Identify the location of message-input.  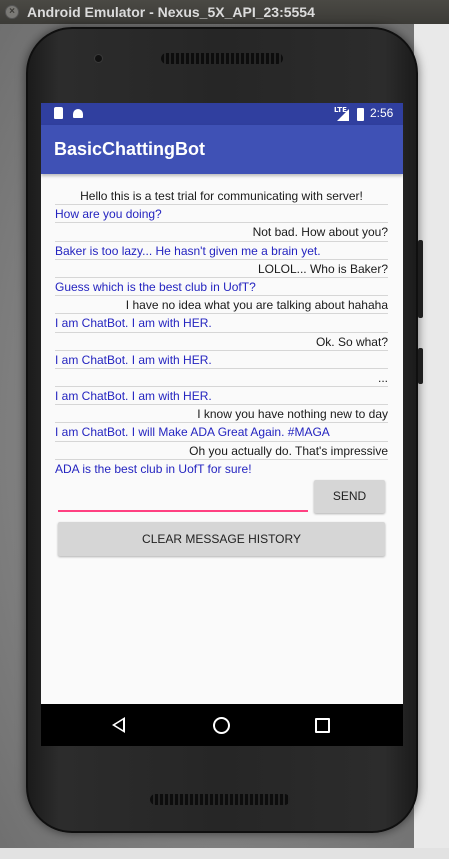
(183, 497).